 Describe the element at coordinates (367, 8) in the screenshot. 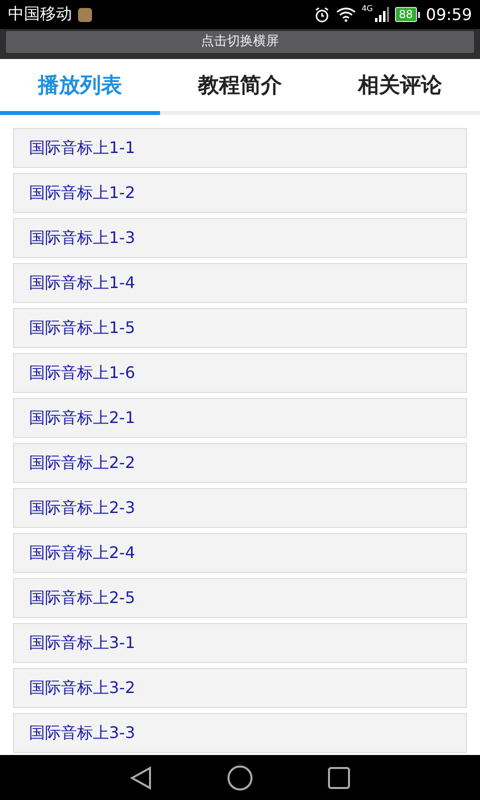

I see `network-type: 4G` at that location.